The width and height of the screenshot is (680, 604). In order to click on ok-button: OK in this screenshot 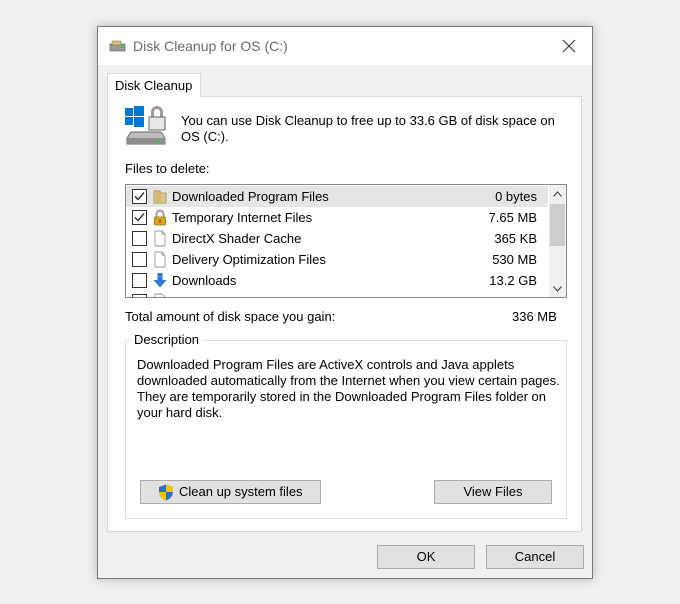, I will do `click(426, 557)`.